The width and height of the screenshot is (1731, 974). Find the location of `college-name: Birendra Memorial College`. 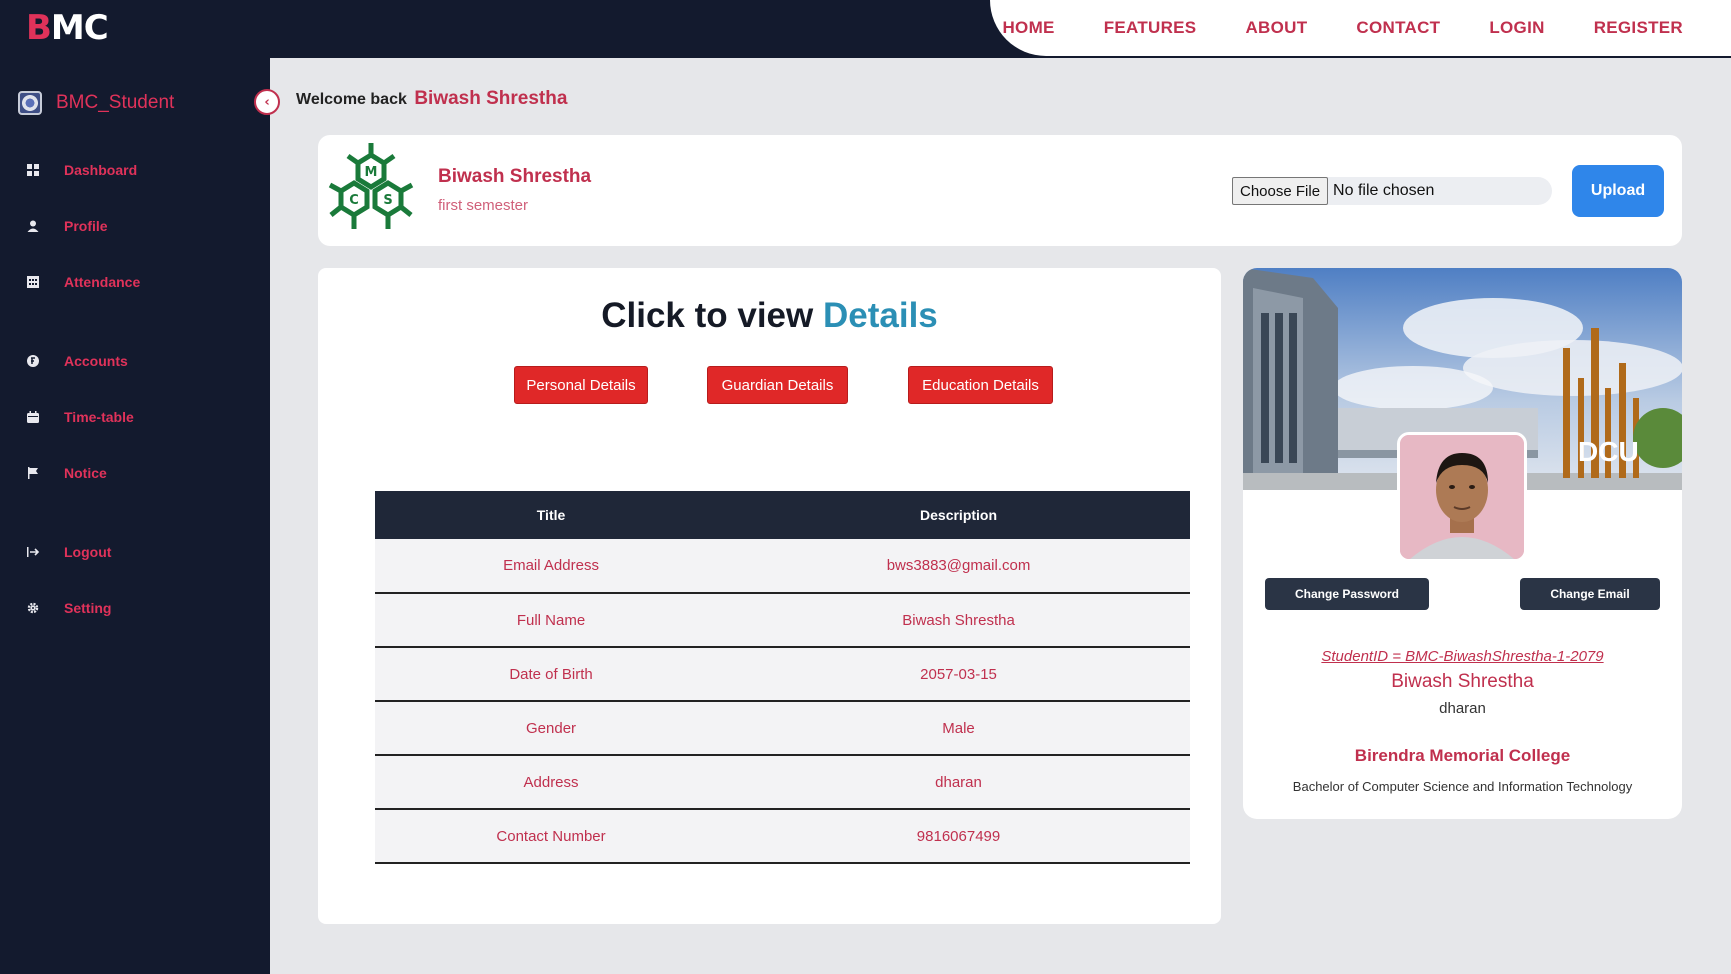

college-name: Birendra Memorial College is located at coordinates (1462, 755).